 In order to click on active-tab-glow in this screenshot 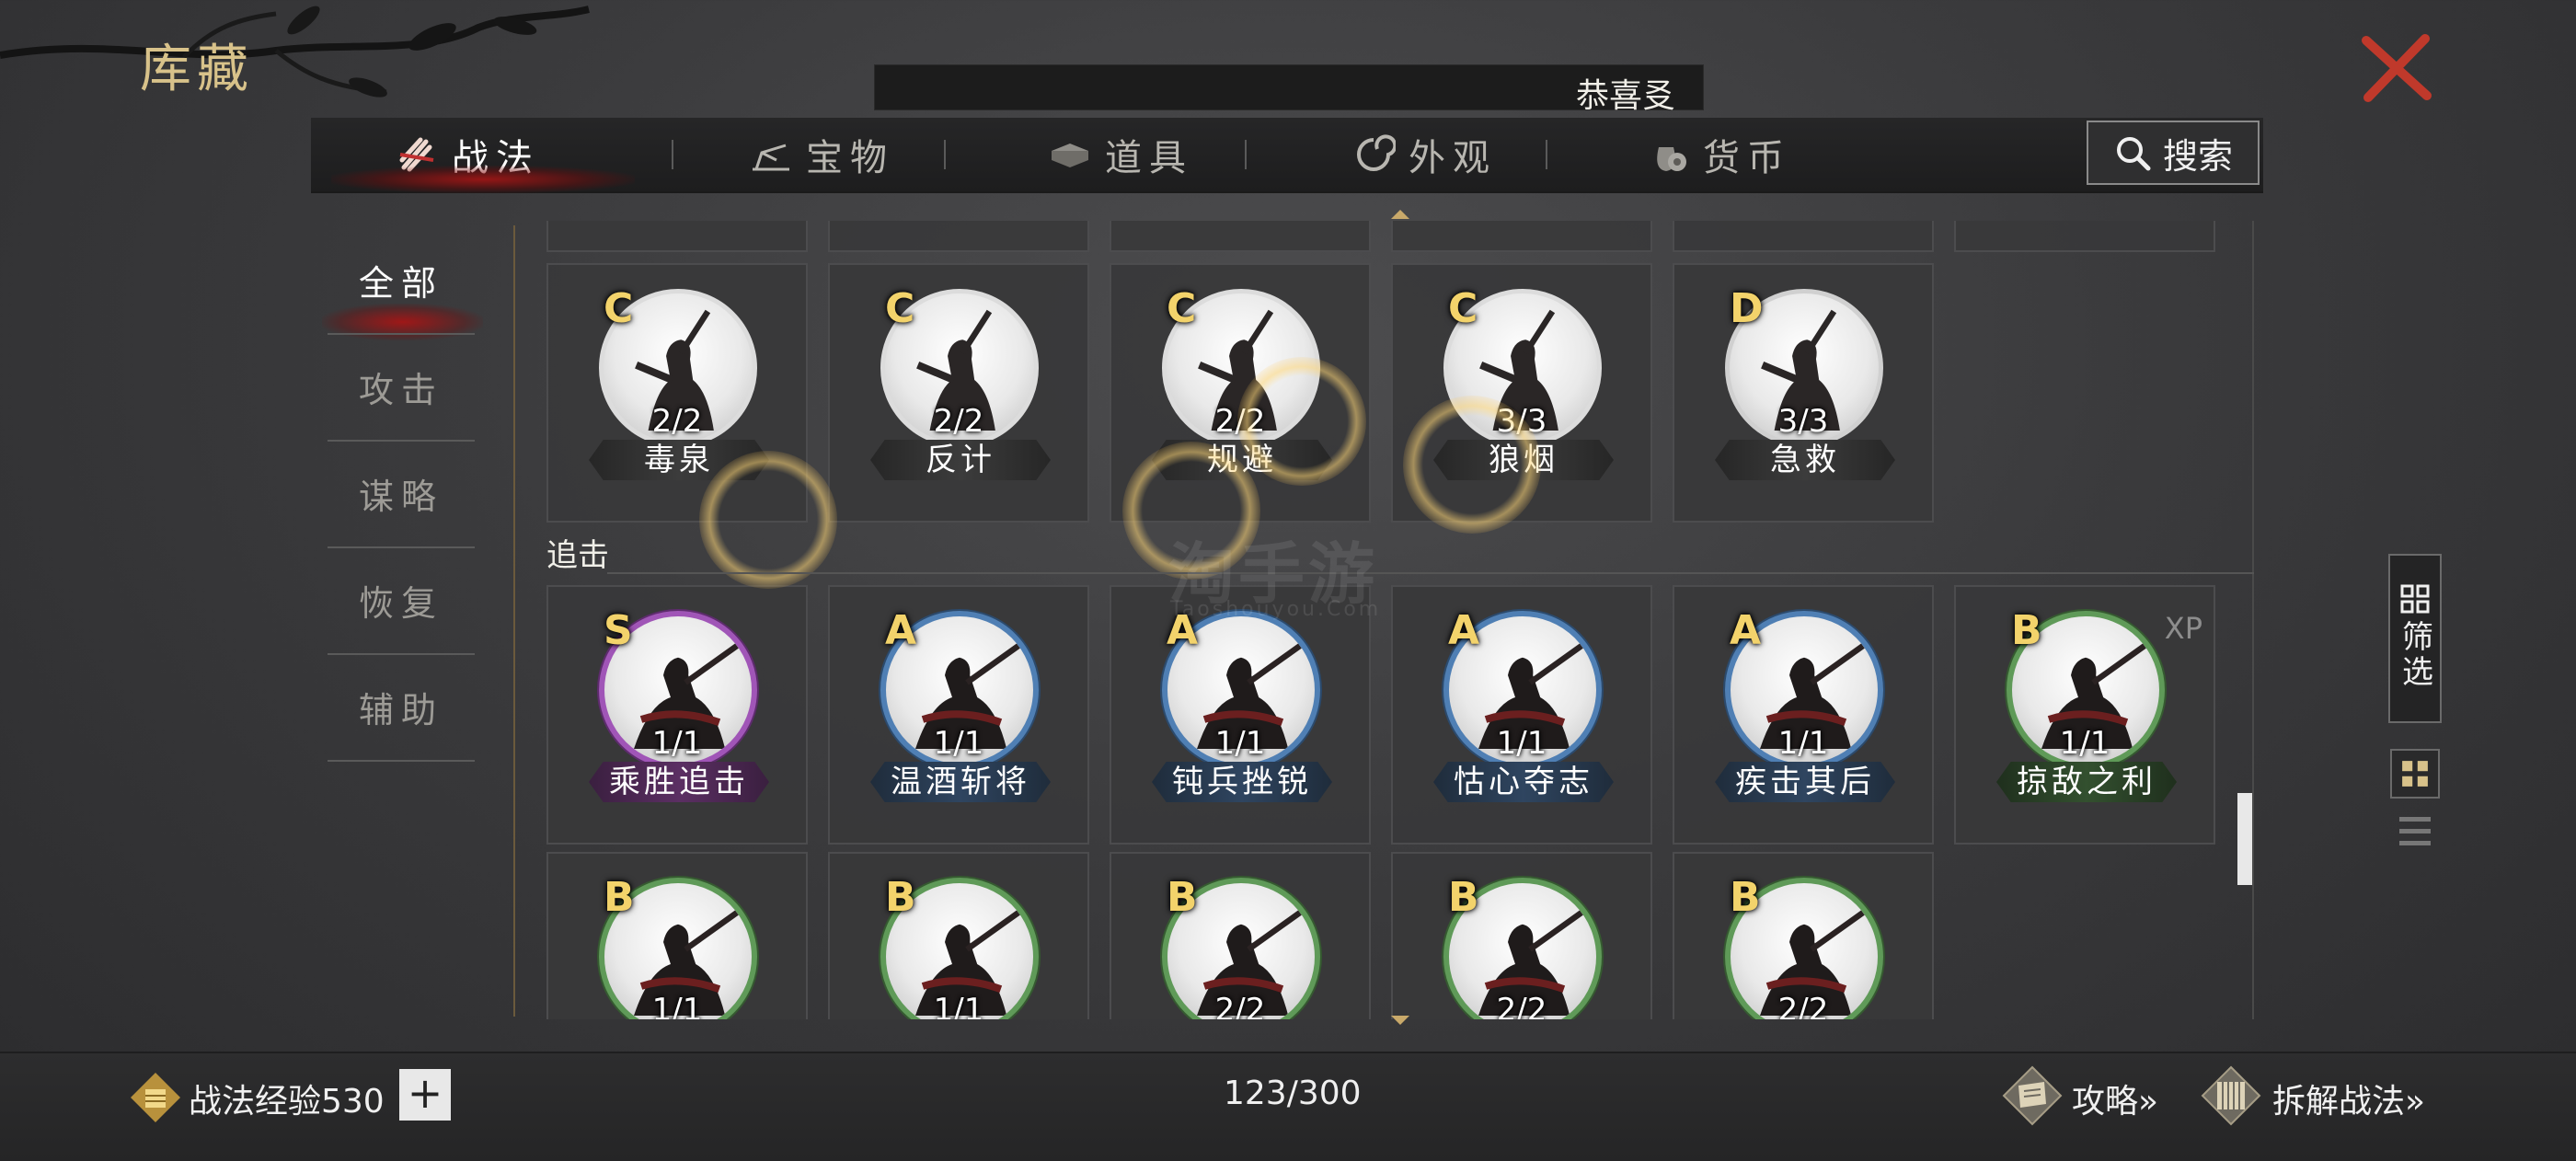, I will do `click(483, 180)`.